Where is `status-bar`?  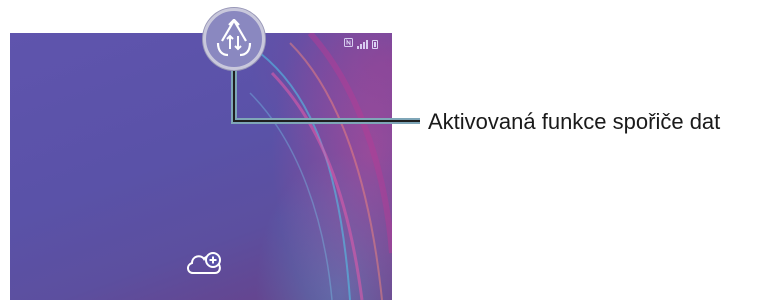 status-bar is located at coordinates (361, 44).